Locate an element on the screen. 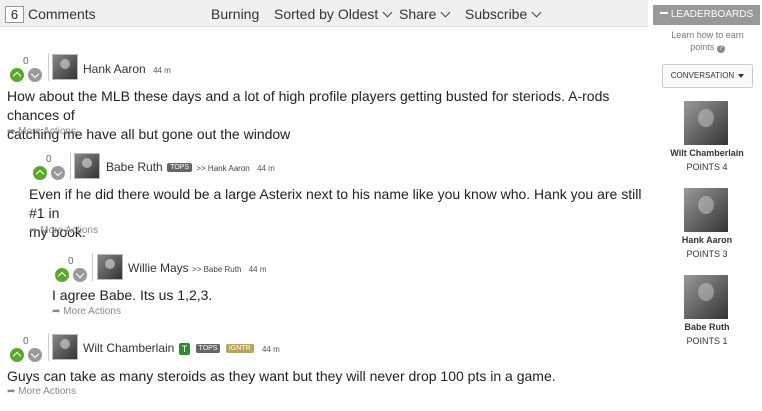  author-name: Wilt Chamberlain is located at coordinates (128, 348).